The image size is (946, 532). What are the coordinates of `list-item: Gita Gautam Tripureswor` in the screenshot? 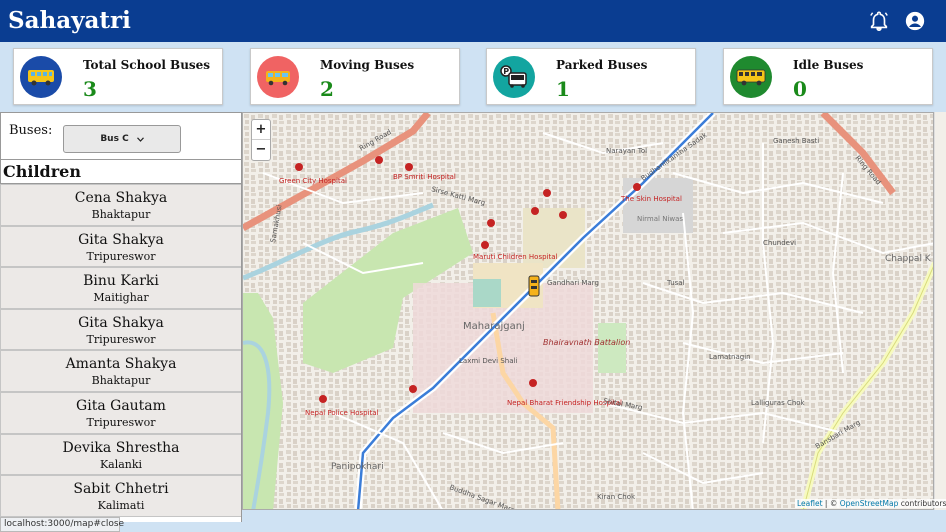 It's located at (120, 413).